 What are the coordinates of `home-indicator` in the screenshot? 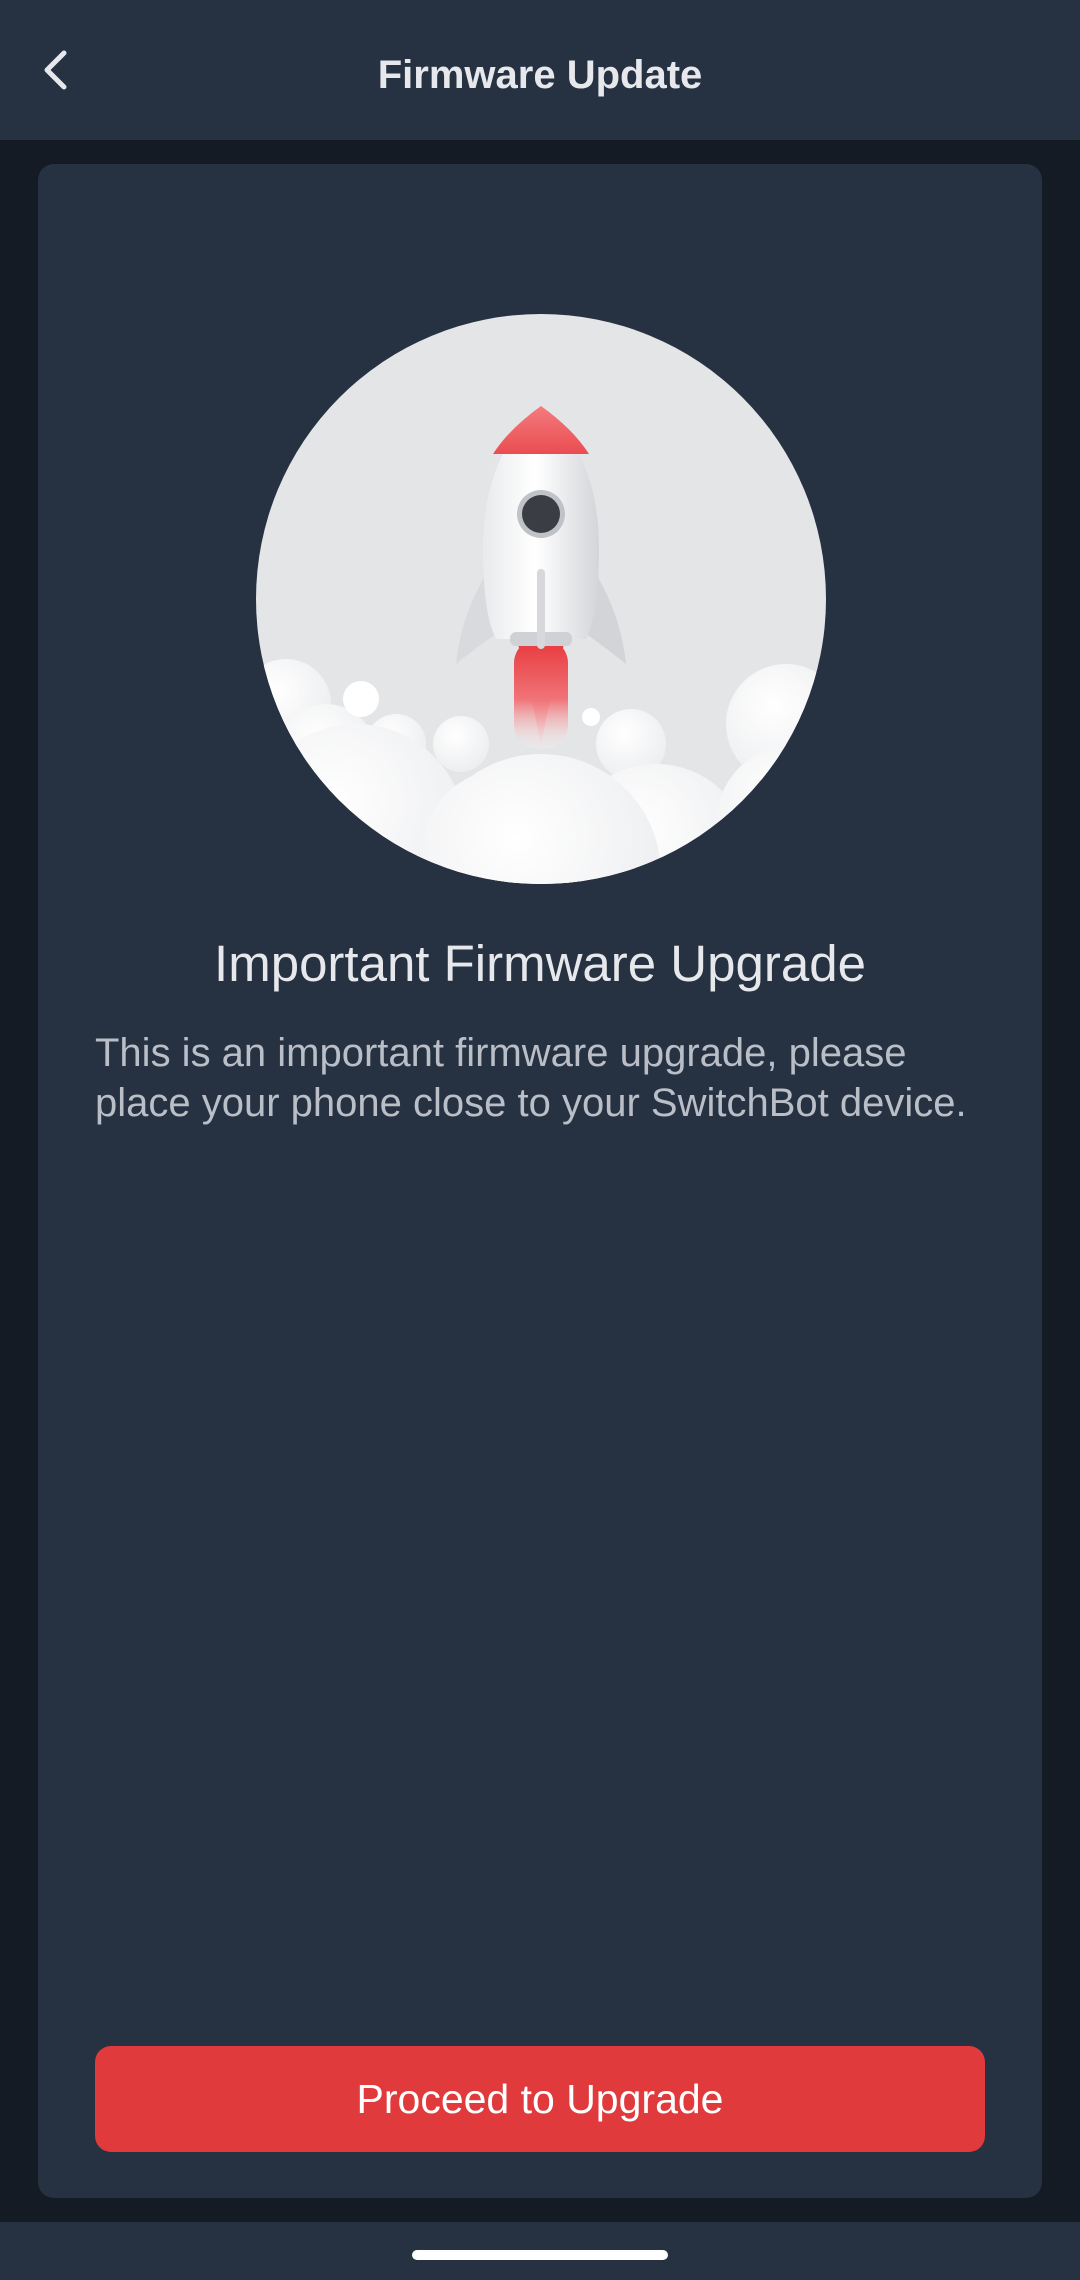 It's located at (540, 2255).